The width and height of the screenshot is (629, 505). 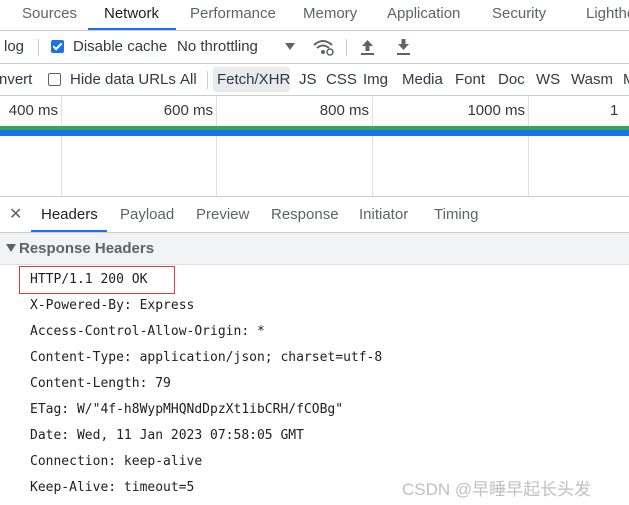 I want to click on response-headers-section-header: Response Headers, so click(x=314, y=249).